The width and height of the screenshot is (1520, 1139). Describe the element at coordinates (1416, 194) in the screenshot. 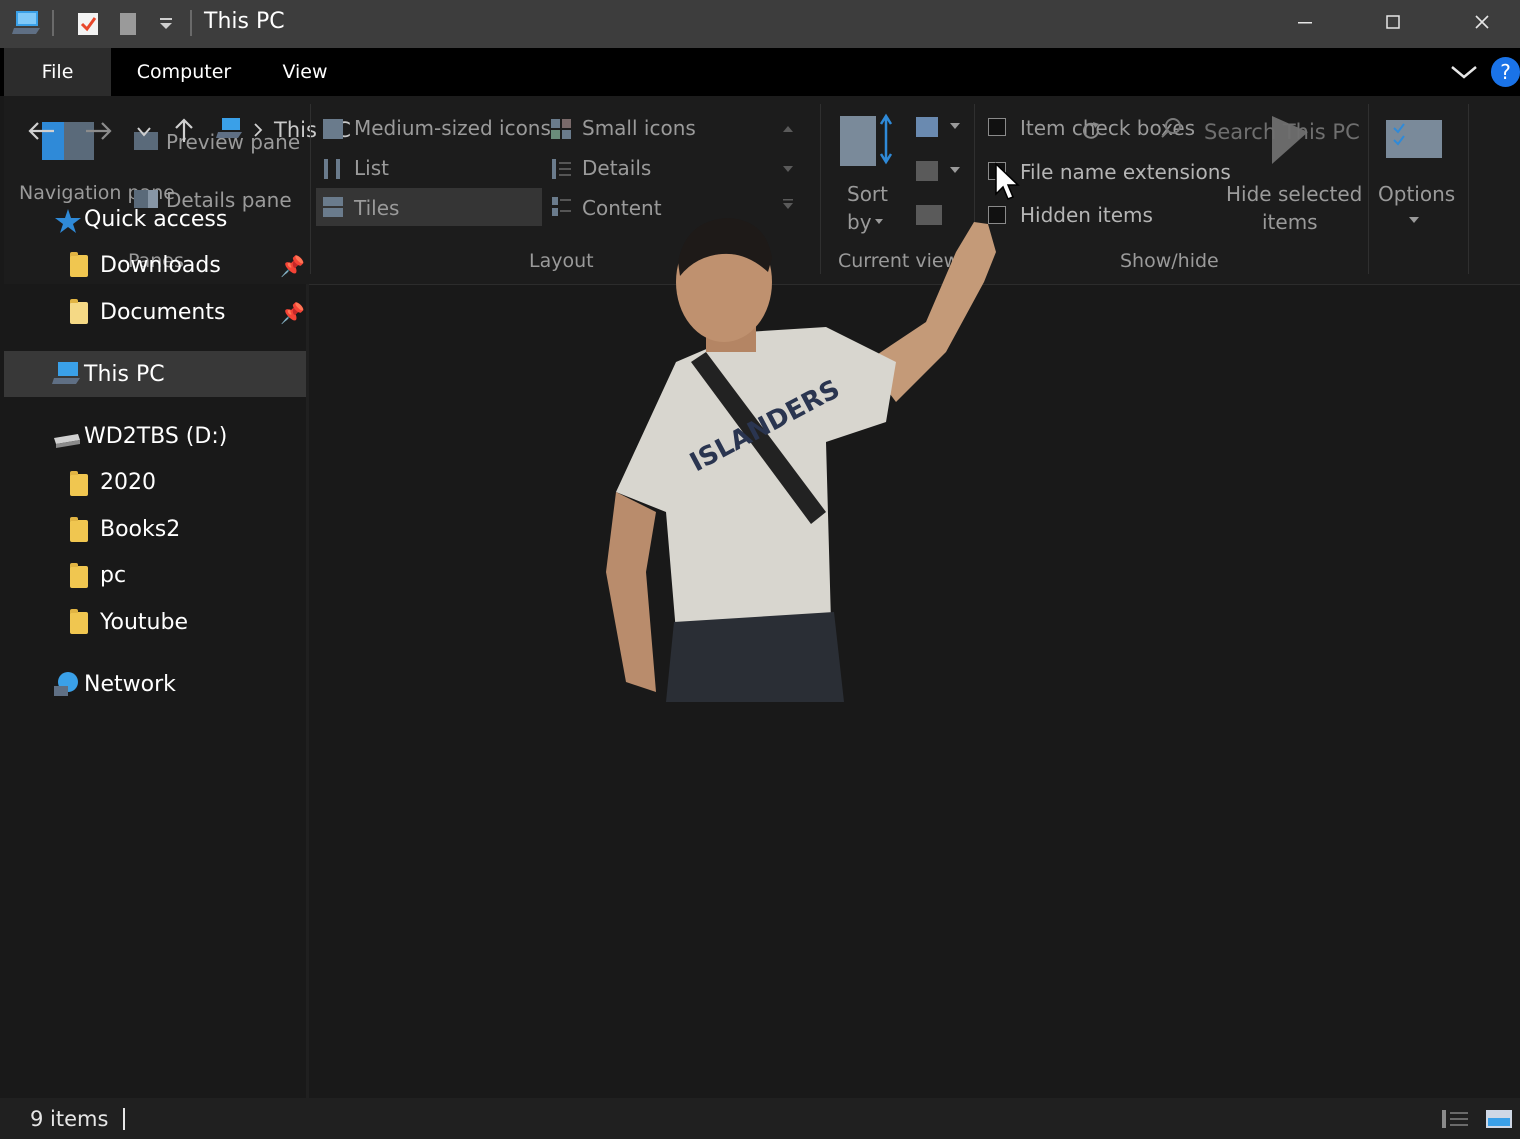

I see `options-button: Options` at that location.